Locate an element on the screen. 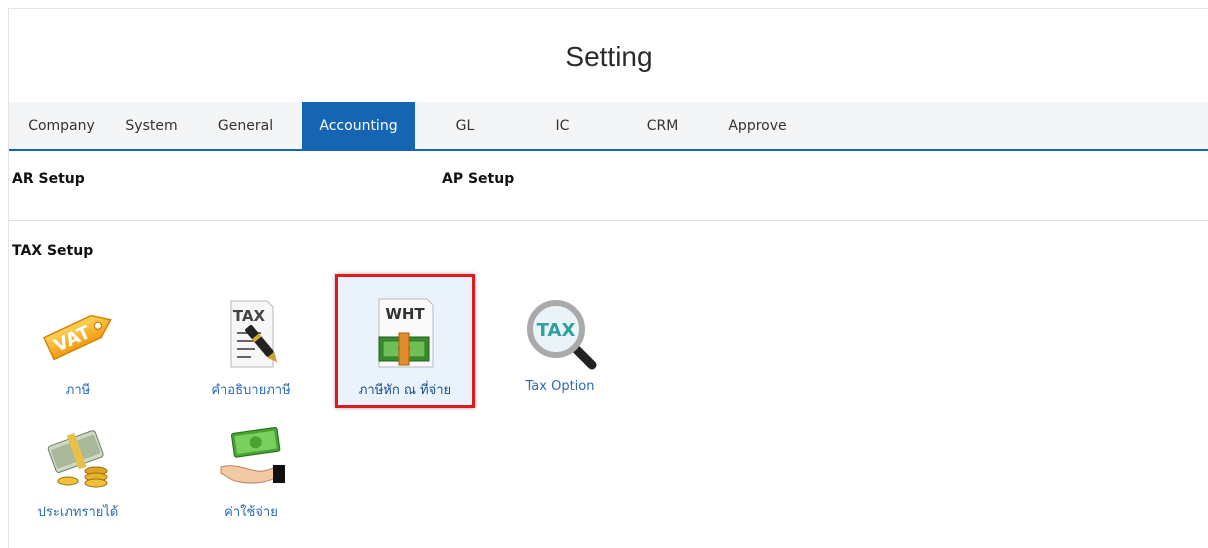 The width and height of the screenshot is (1208, 548). tax-item-option: TAX Tax Option is located at coordinates (560, 344).